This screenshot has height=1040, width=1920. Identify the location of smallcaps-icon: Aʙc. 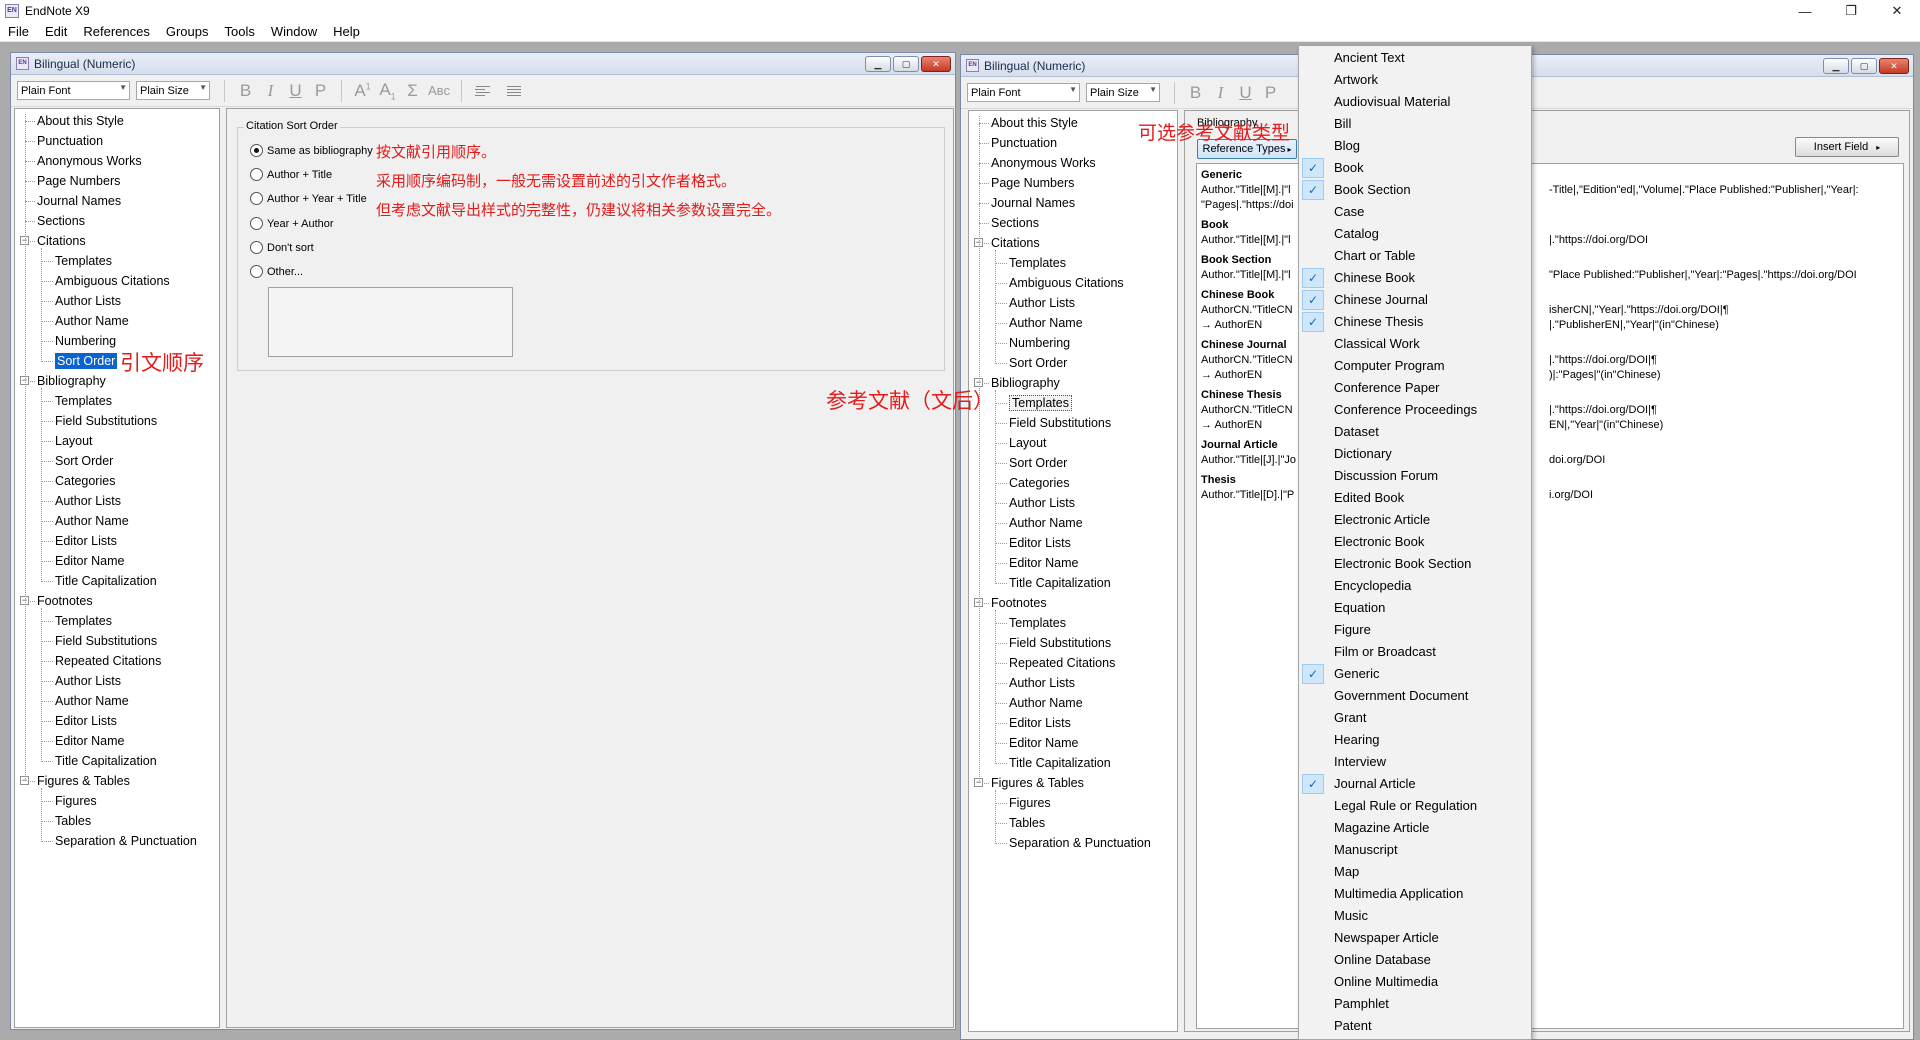
(439, 90).